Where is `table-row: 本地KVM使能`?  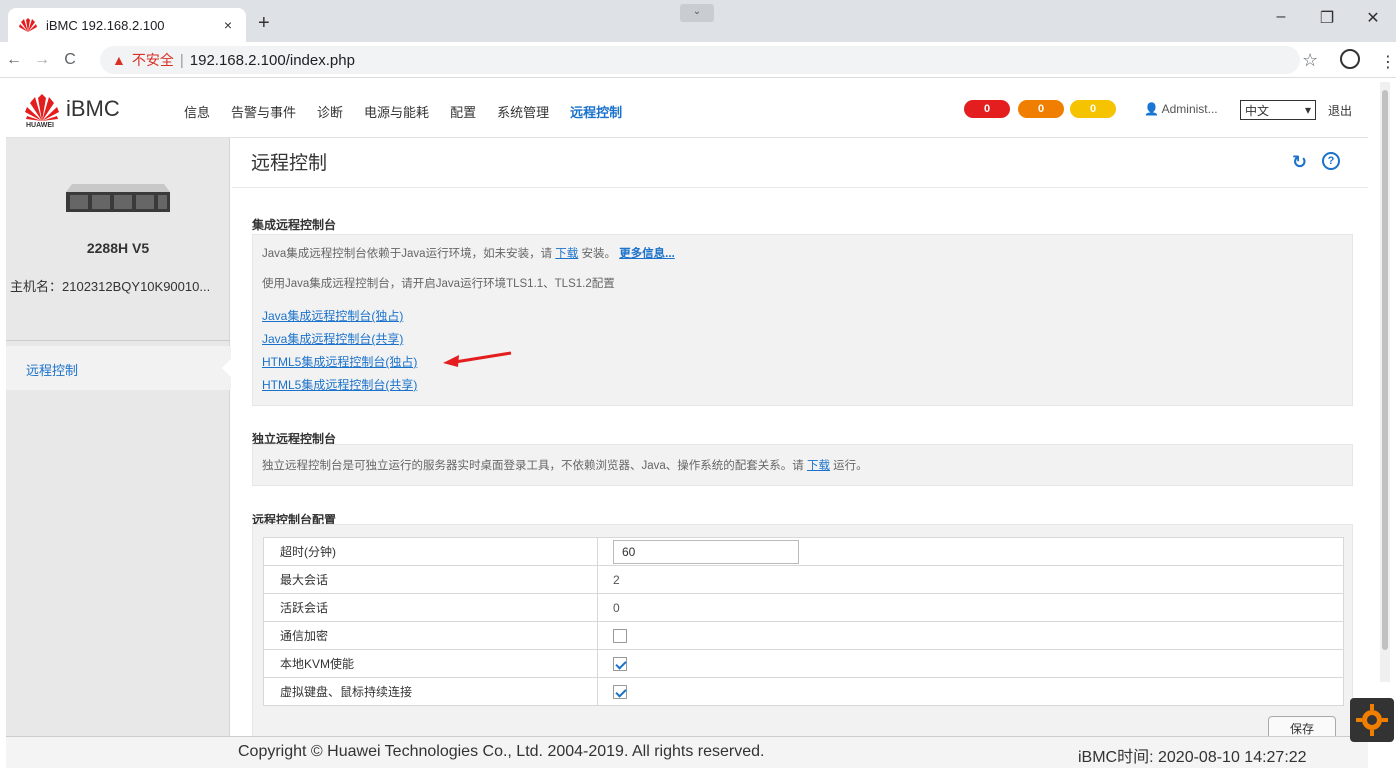 table-row: 本地KVM使能 is located at coordinates (803, 663).